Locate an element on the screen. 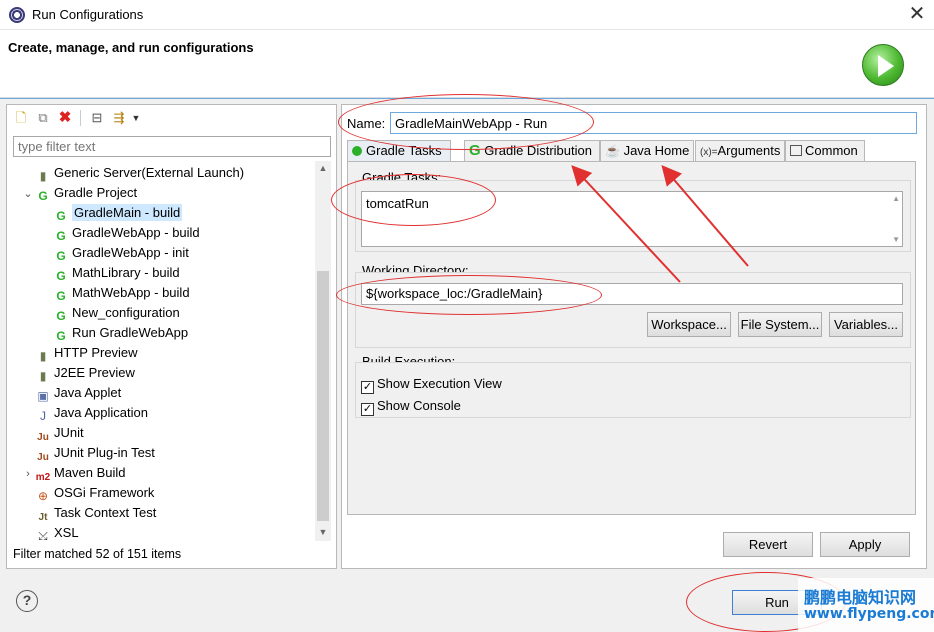 The height and width of the screenshot is (632, 934). watermark-title: 鹏鹏电脑知识网 is located at coordinates (860, 597).